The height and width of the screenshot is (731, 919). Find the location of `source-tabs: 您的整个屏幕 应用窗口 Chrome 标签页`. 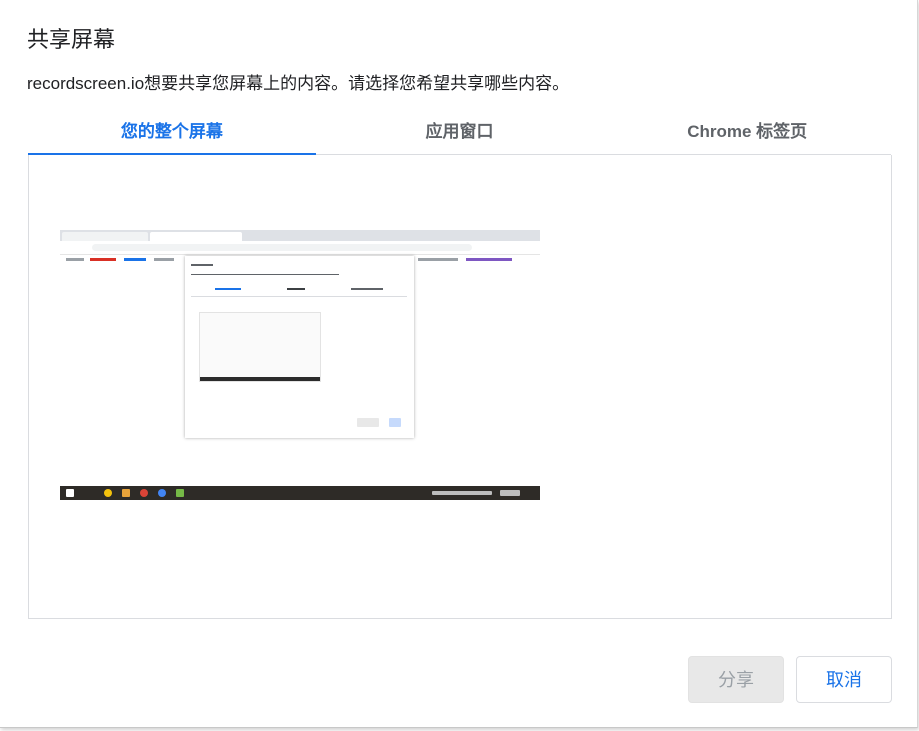

source-tabs: 您的整个屏幕 应用窗口 Chrome 标签页 is located at coordinates (459, 134).